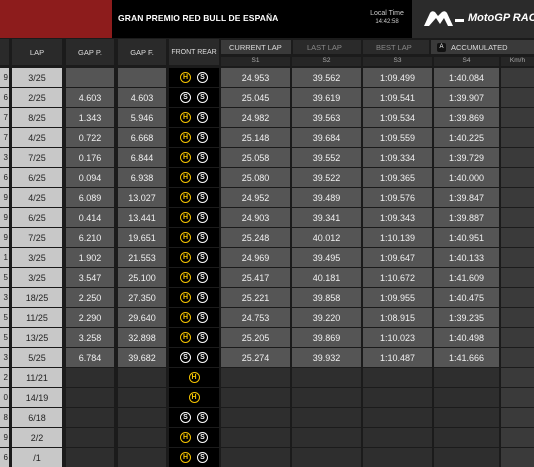 Image resolution: width=534 pixels, height=467 pixels. Describe the element at coordinates (255, 157) in the screenshot. I see `sector-1-cell: 25.058` at that location.